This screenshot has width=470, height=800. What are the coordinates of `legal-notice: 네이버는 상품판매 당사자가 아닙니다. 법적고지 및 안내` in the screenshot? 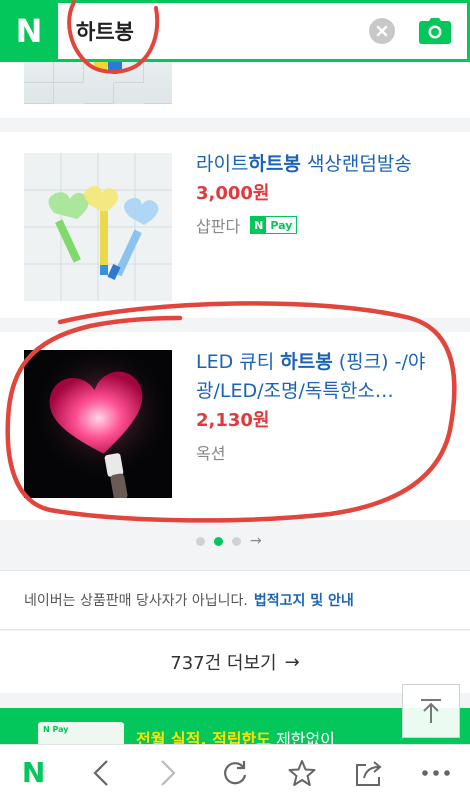 It's located at (235, 600).